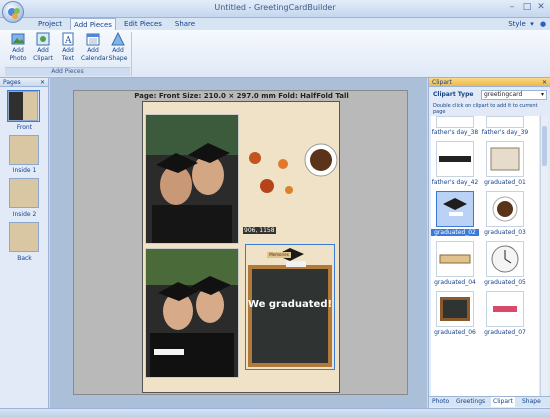 This screenshot has height=417, width=550. I want to click on ribbon-group-label: Add Pieces, so click(67, 71).